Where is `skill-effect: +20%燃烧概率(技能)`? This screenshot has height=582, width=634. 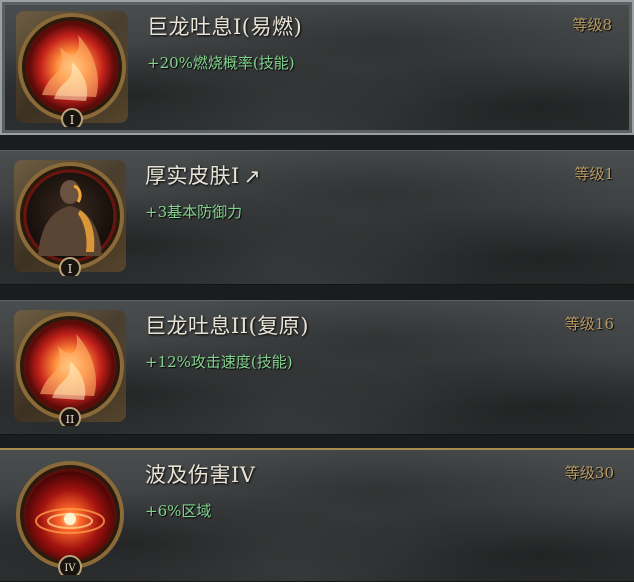 skill-effect: +20%燃烧概率(技能) is located at coordinates (221, 63).